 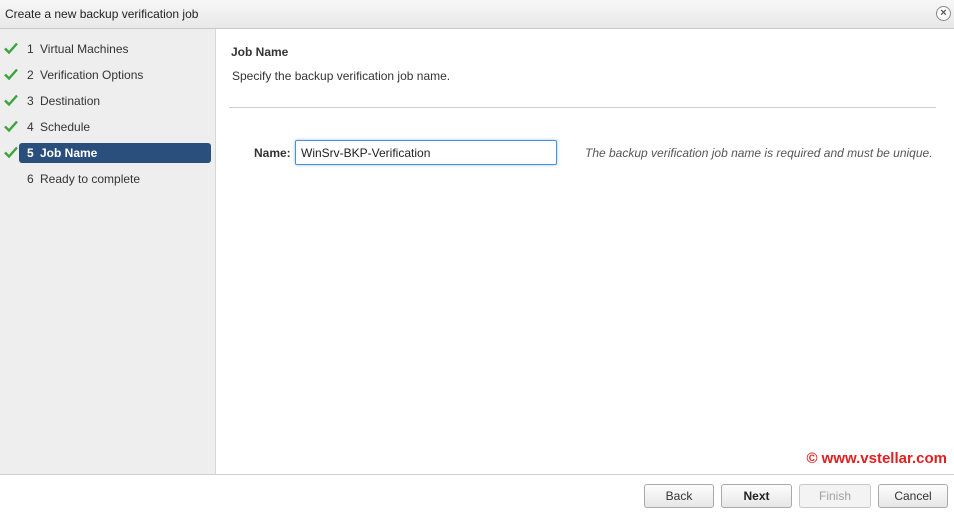 What do you see at coordinates (102, 14) in the screenshot?
I see `dialog-title: Create a new backup verification job` at bounding box center [102, 14].